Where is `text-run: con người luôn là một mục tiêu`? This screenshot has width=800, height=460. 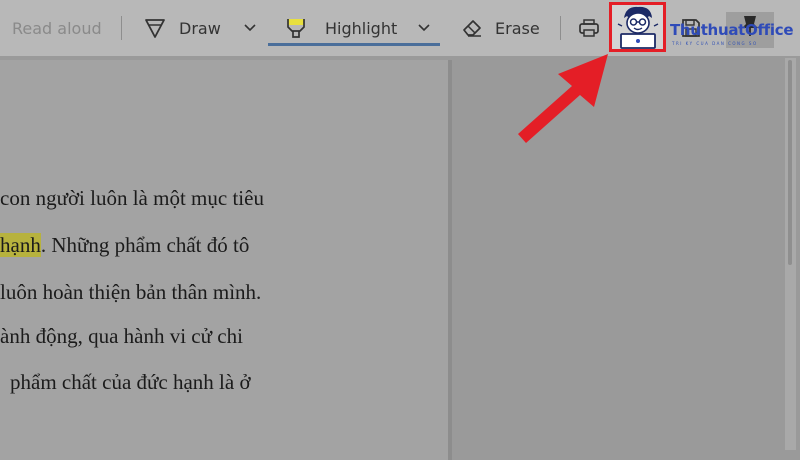 text-run: con người luôn là một mục tiêu is located at coordinates (132, 198).